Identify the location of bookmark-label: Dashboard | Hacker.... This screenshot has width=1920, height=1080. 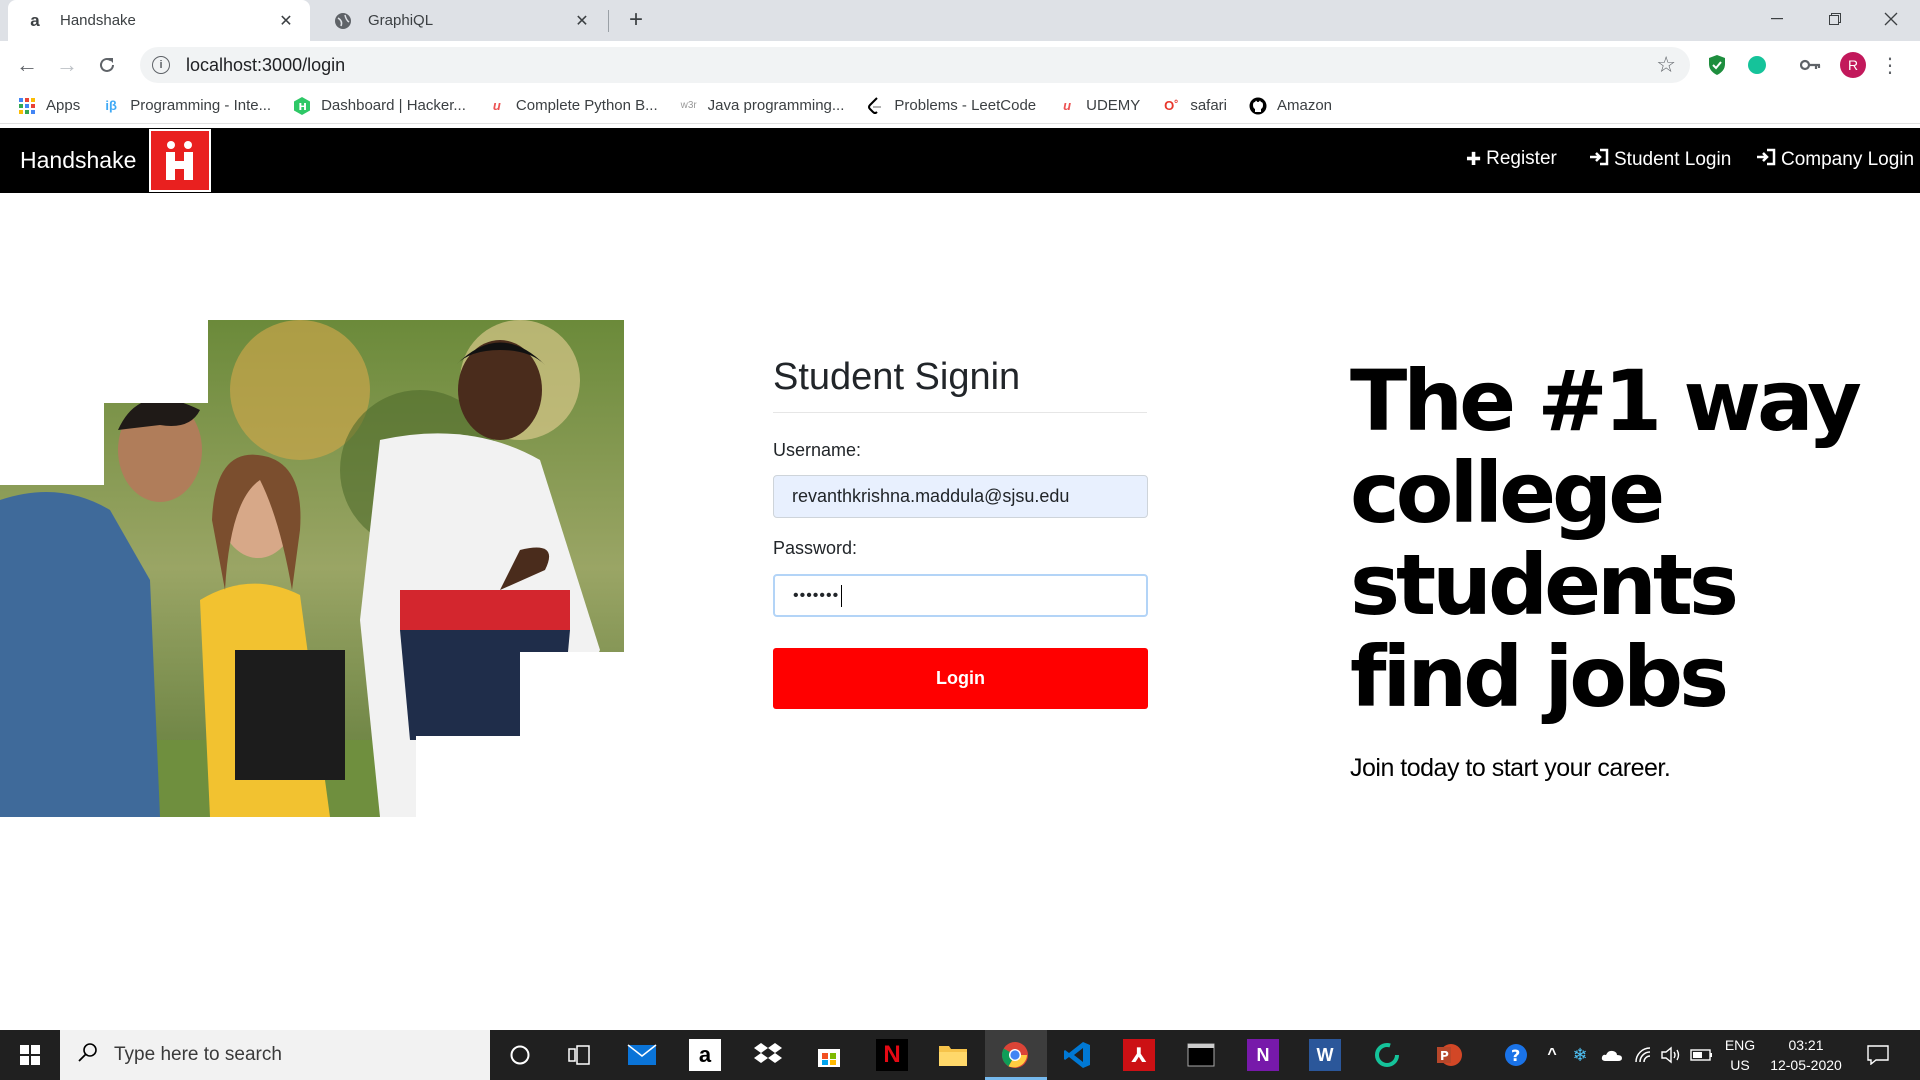
(393, 105).